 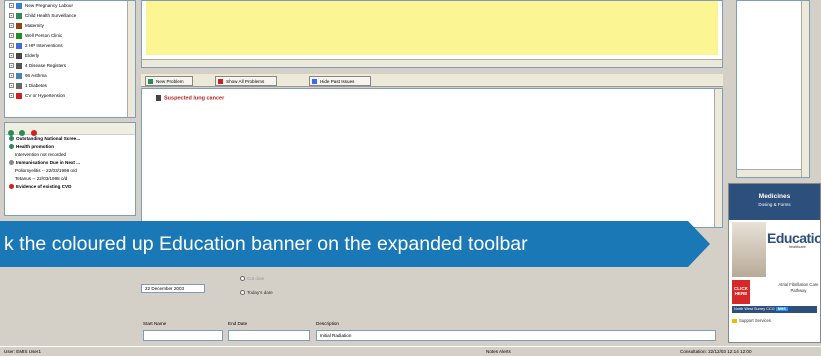 What do you see at coordinates (36, 75) in the screenshot?
I see `tree-item-label: 96 Asthma` at bounding box center [36, 75].